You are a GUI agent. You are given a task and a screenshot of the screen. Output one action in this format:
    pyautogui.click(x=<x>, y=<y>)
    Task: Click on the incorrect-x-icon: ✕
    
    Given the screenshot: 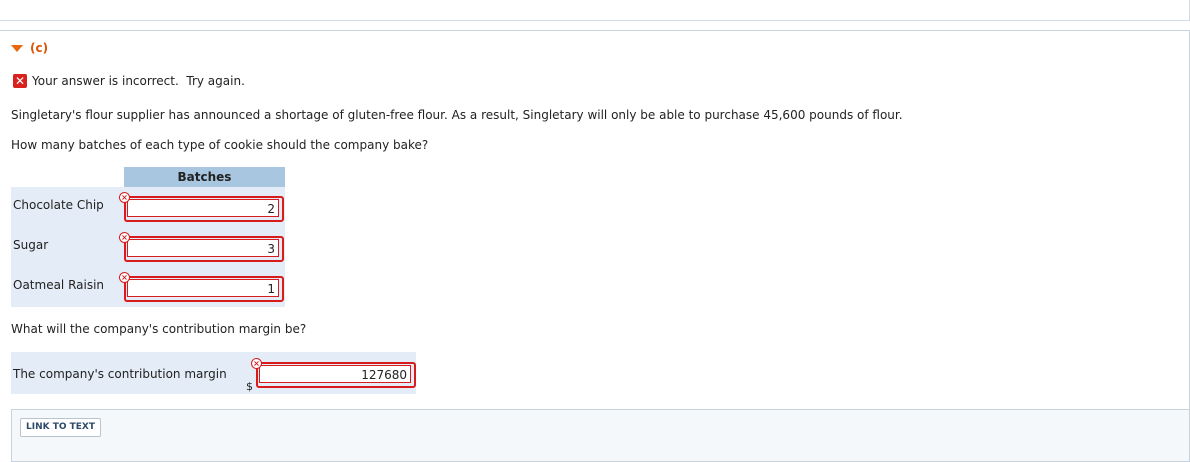 What is the action you would take?
    pyautogui.click(x=20, y=81)
    